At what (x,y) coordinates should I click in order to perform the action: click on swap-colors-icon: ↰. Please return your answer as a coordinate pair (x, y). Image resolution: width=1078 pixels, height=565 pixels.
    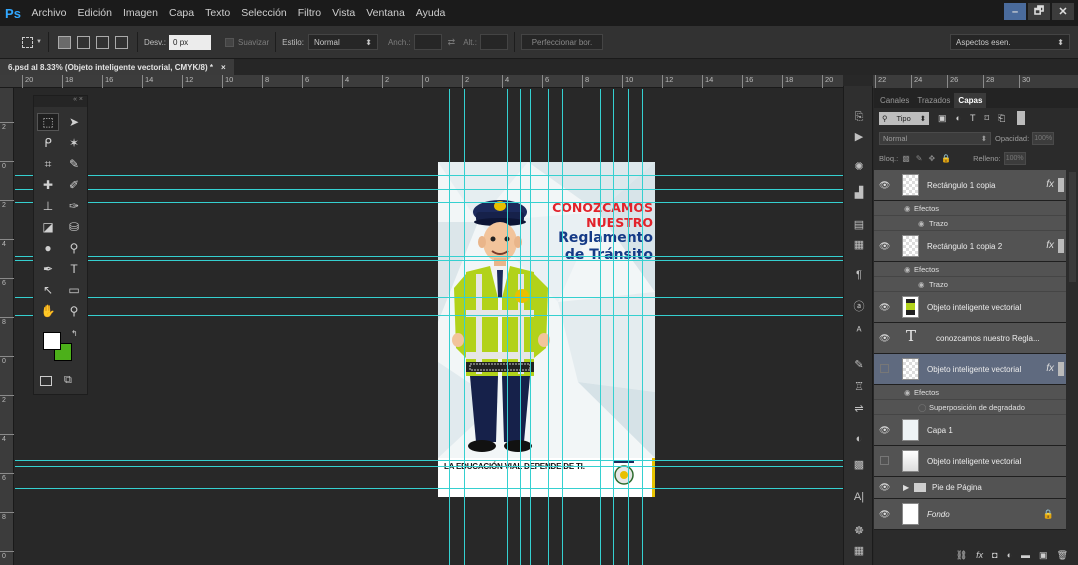
    Looking at the image, I should click on (74, 333).